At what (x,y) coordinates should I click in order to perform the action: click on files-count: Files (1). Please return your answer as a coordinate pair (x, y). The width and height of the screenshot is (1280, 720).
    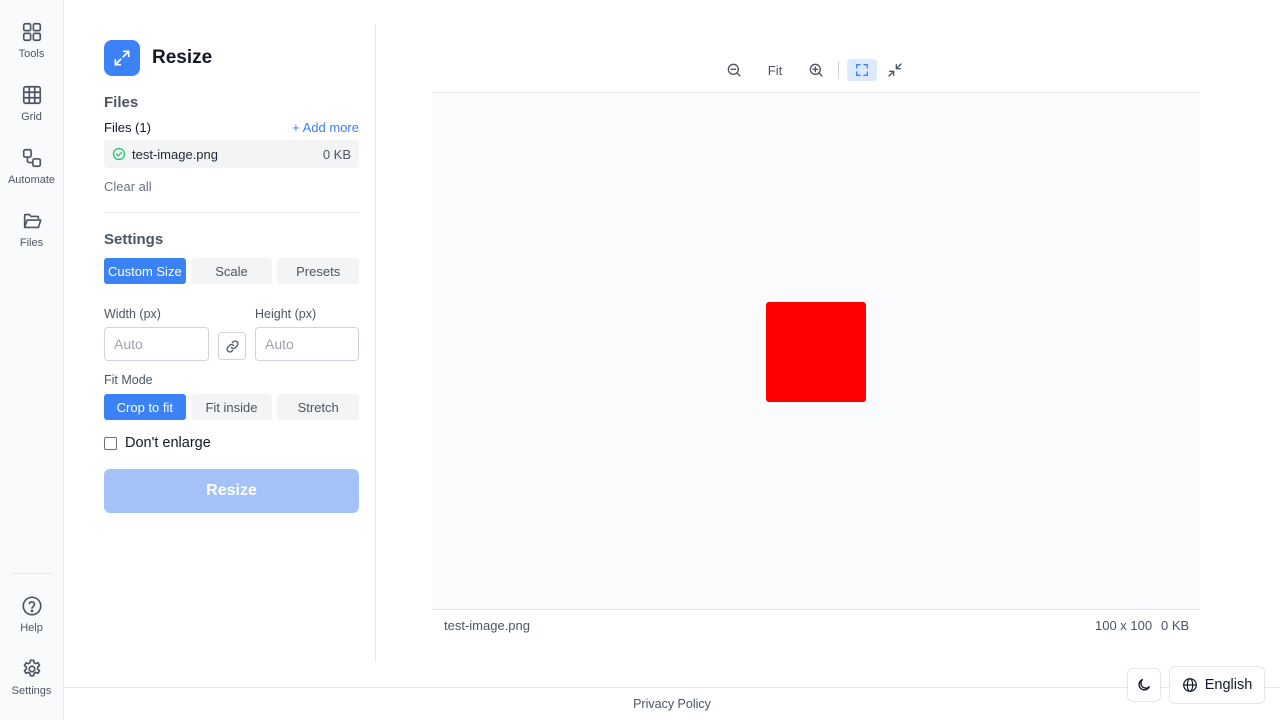
    Looking at the image, I should click on (127, 127).